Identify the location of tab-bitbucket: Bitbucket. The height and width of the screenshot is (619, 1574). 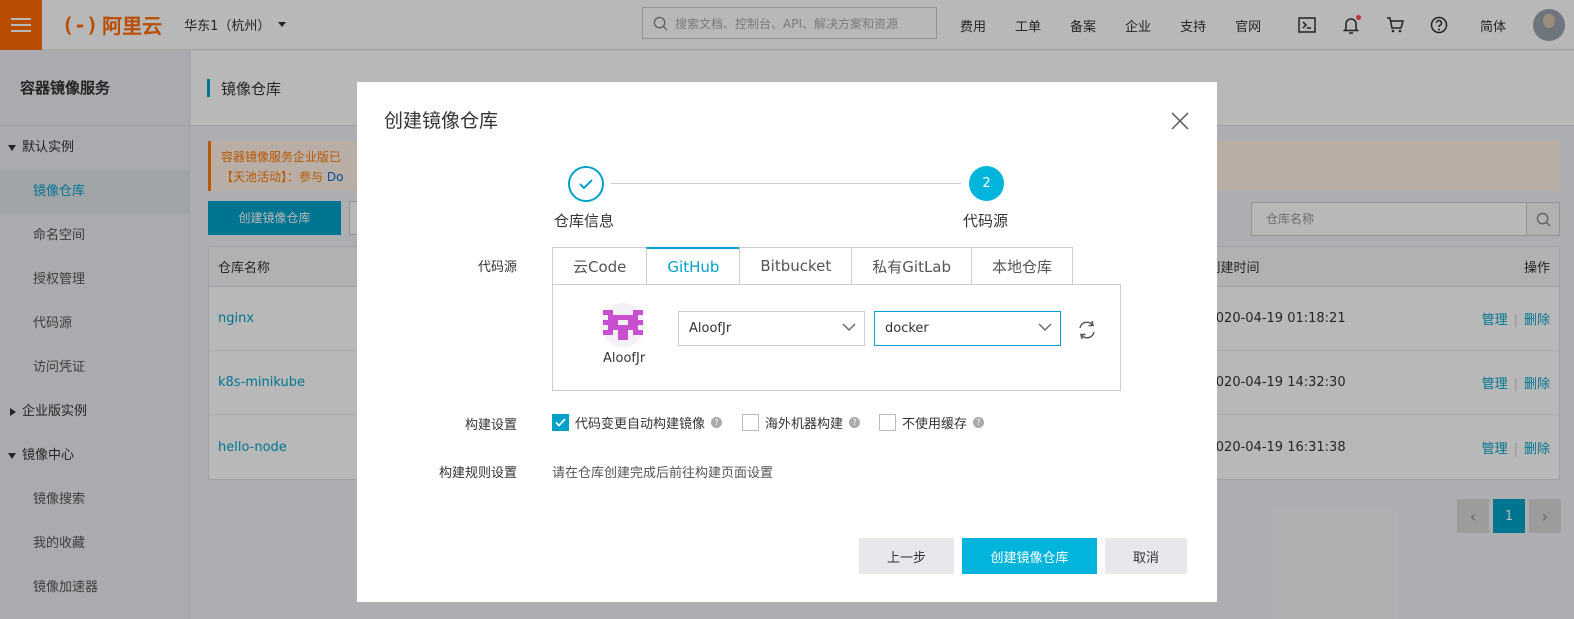
(795, 266).